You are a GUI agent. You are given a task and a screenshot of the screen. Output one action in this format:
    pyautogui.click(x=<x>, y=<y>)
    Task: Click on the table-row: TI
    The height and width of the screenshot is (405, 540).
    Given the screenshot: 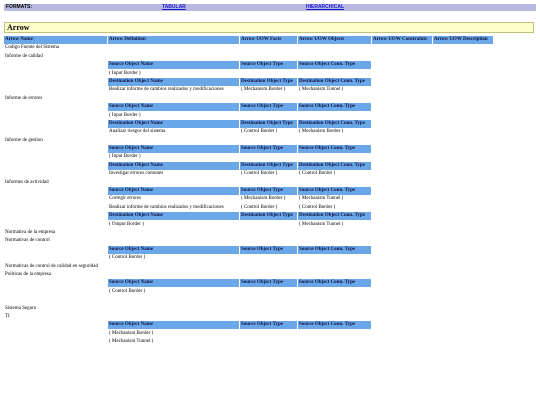 What is the action you would take?
    pyautogui.click(x=270, y=317)
    